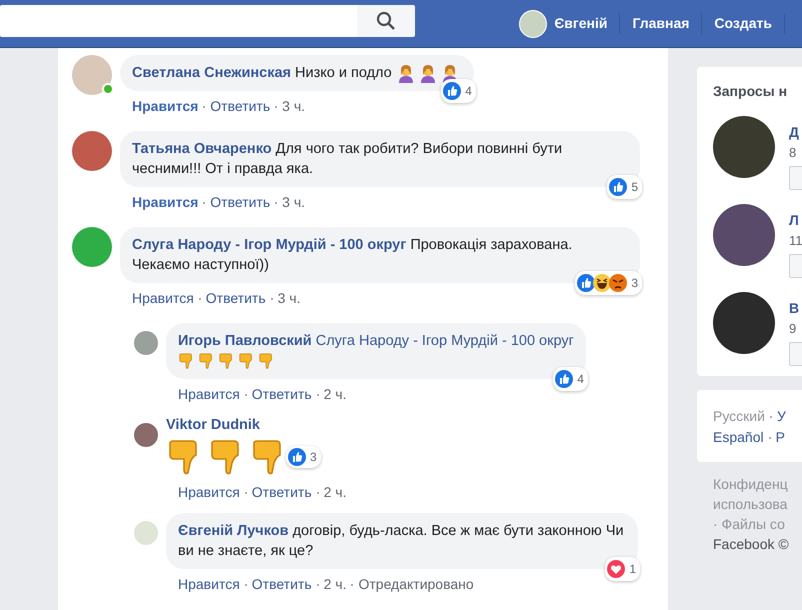  I want to click on reaction-summary: 1, so click(622, 568).